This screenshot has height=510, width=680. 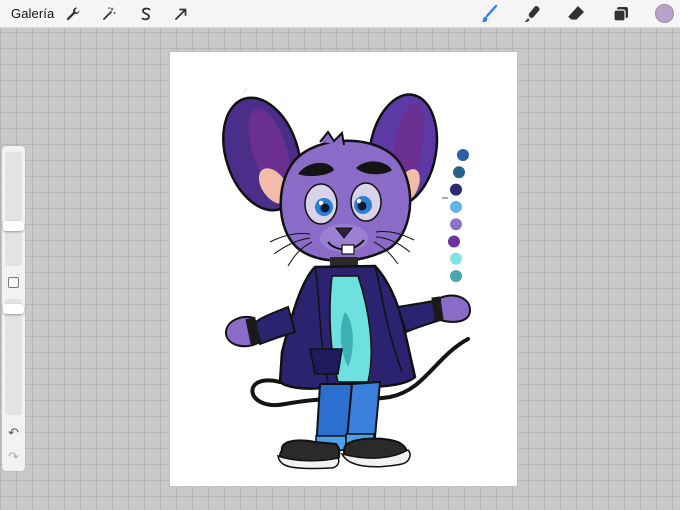 I want to click on brush-tool-button, so click(x=489, y=14).